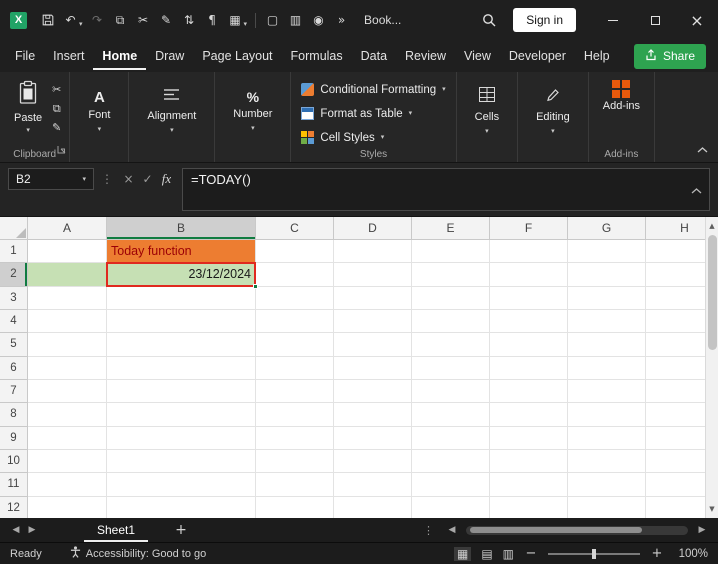 This screenshot has height=564, width=718. I want to click on tab-insert: Insert, so click(68, 56).